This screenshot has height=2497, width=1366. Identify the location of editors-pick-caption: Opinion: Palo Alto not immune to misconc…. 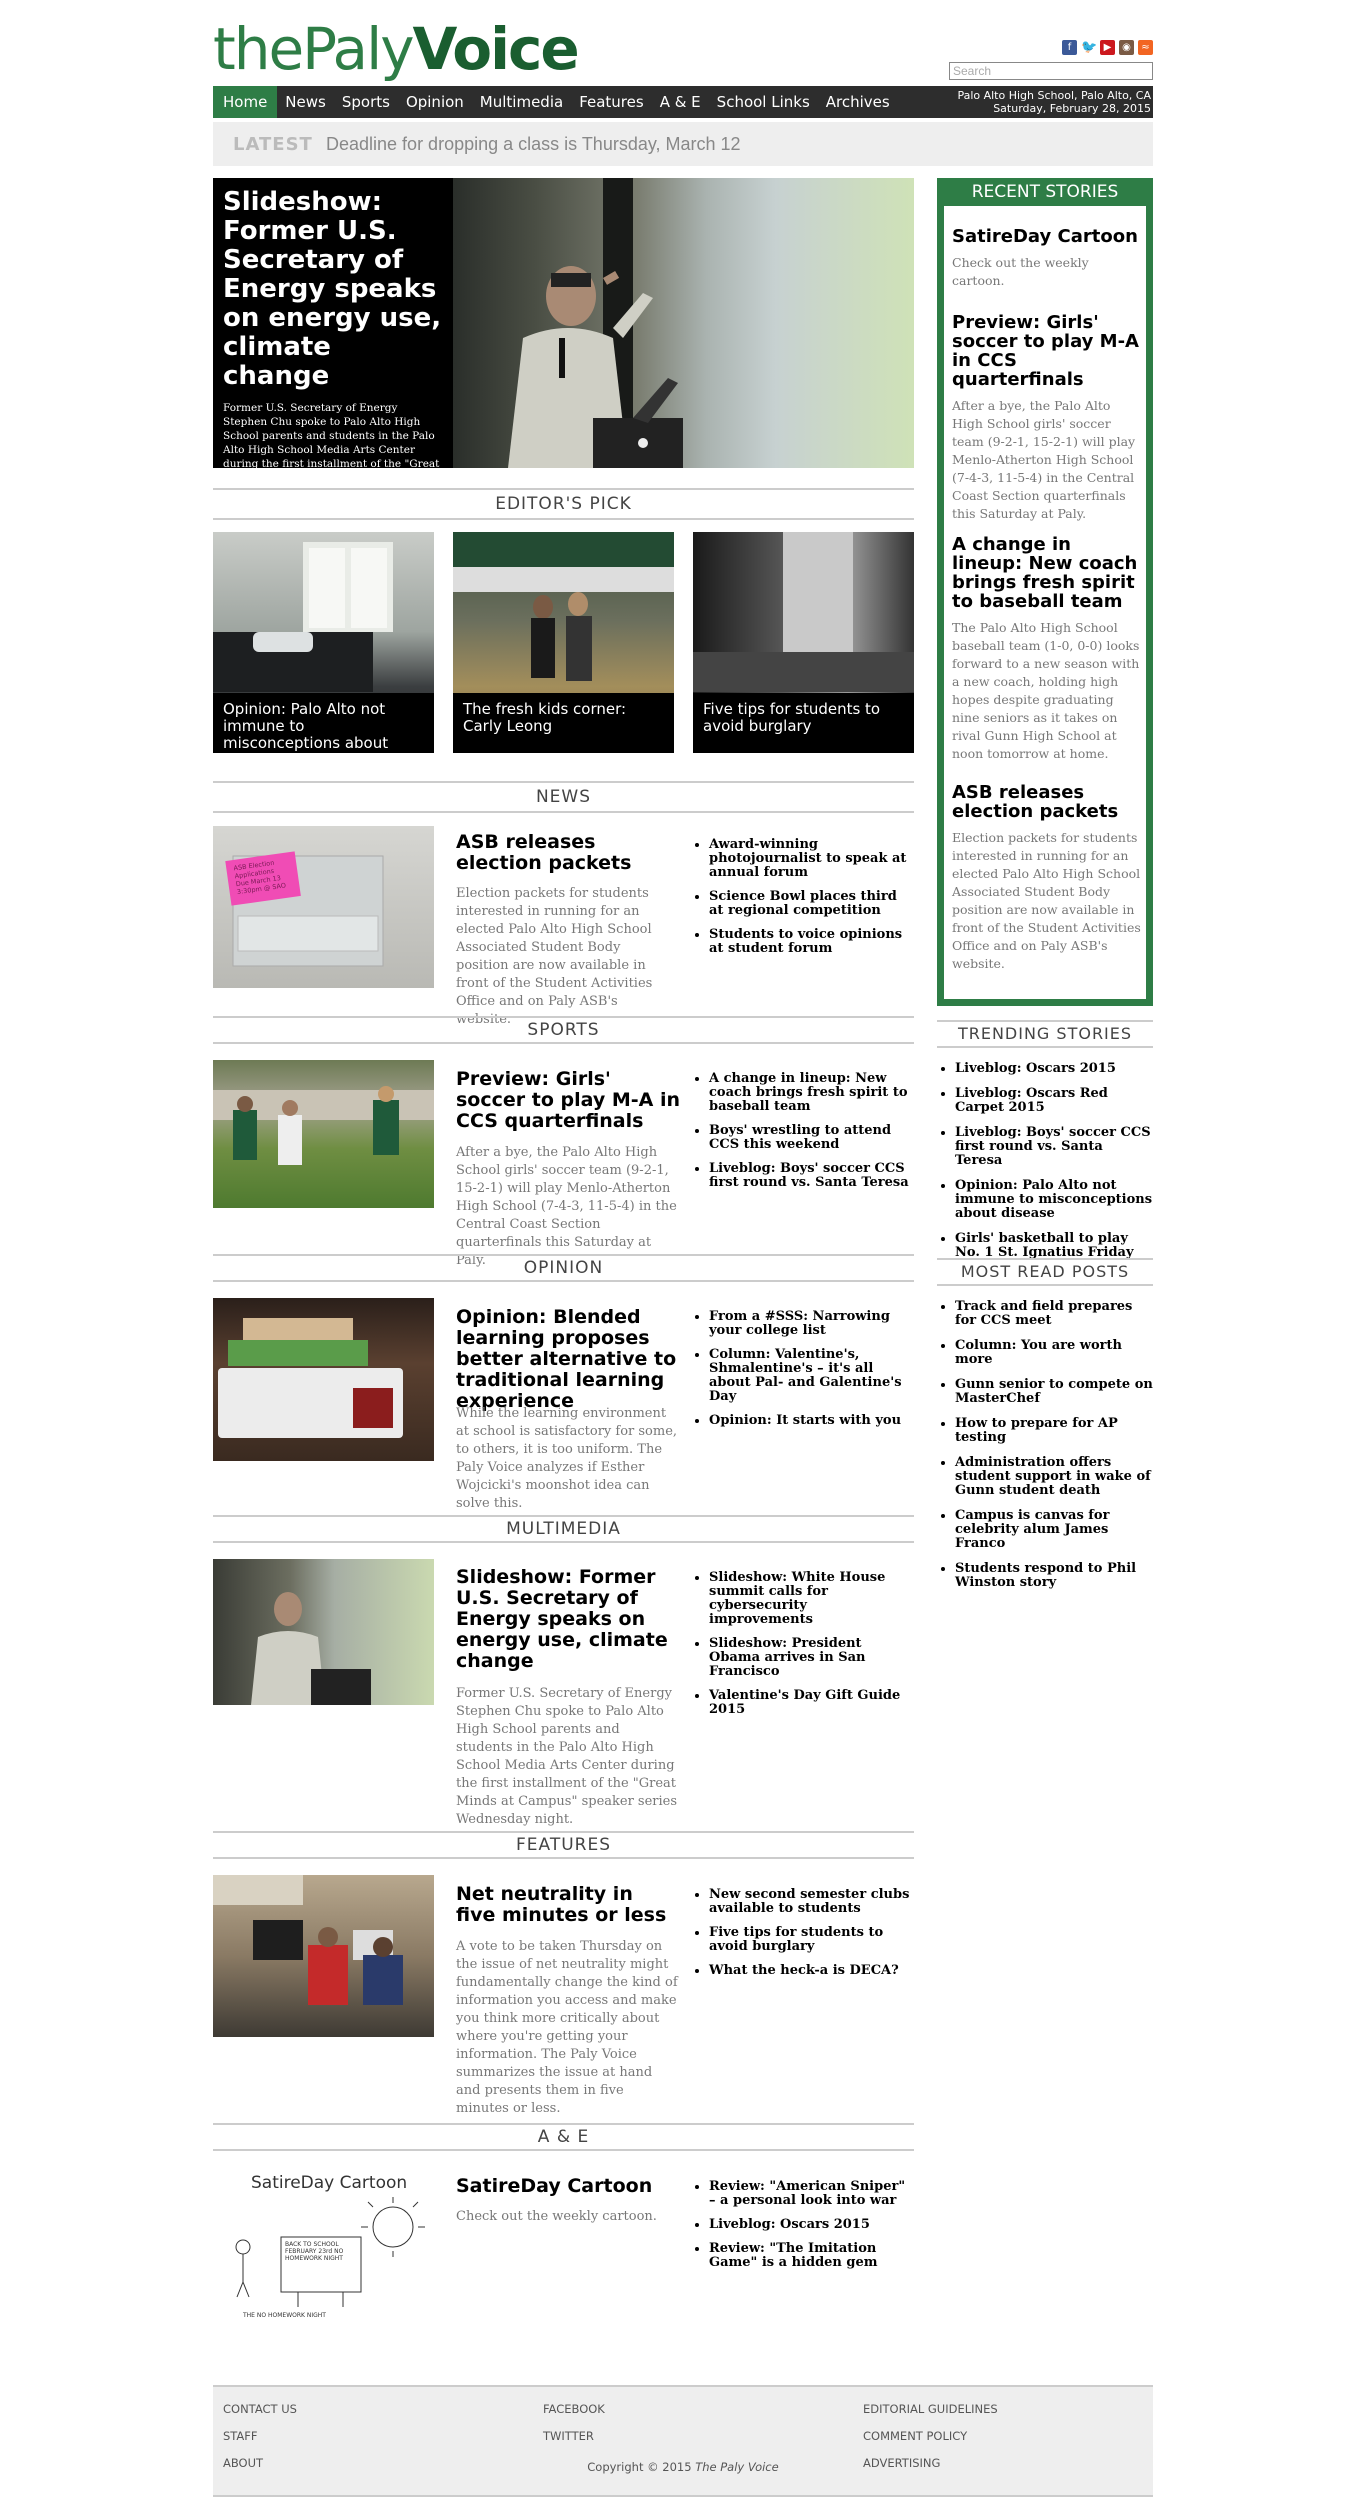
(323, 723).